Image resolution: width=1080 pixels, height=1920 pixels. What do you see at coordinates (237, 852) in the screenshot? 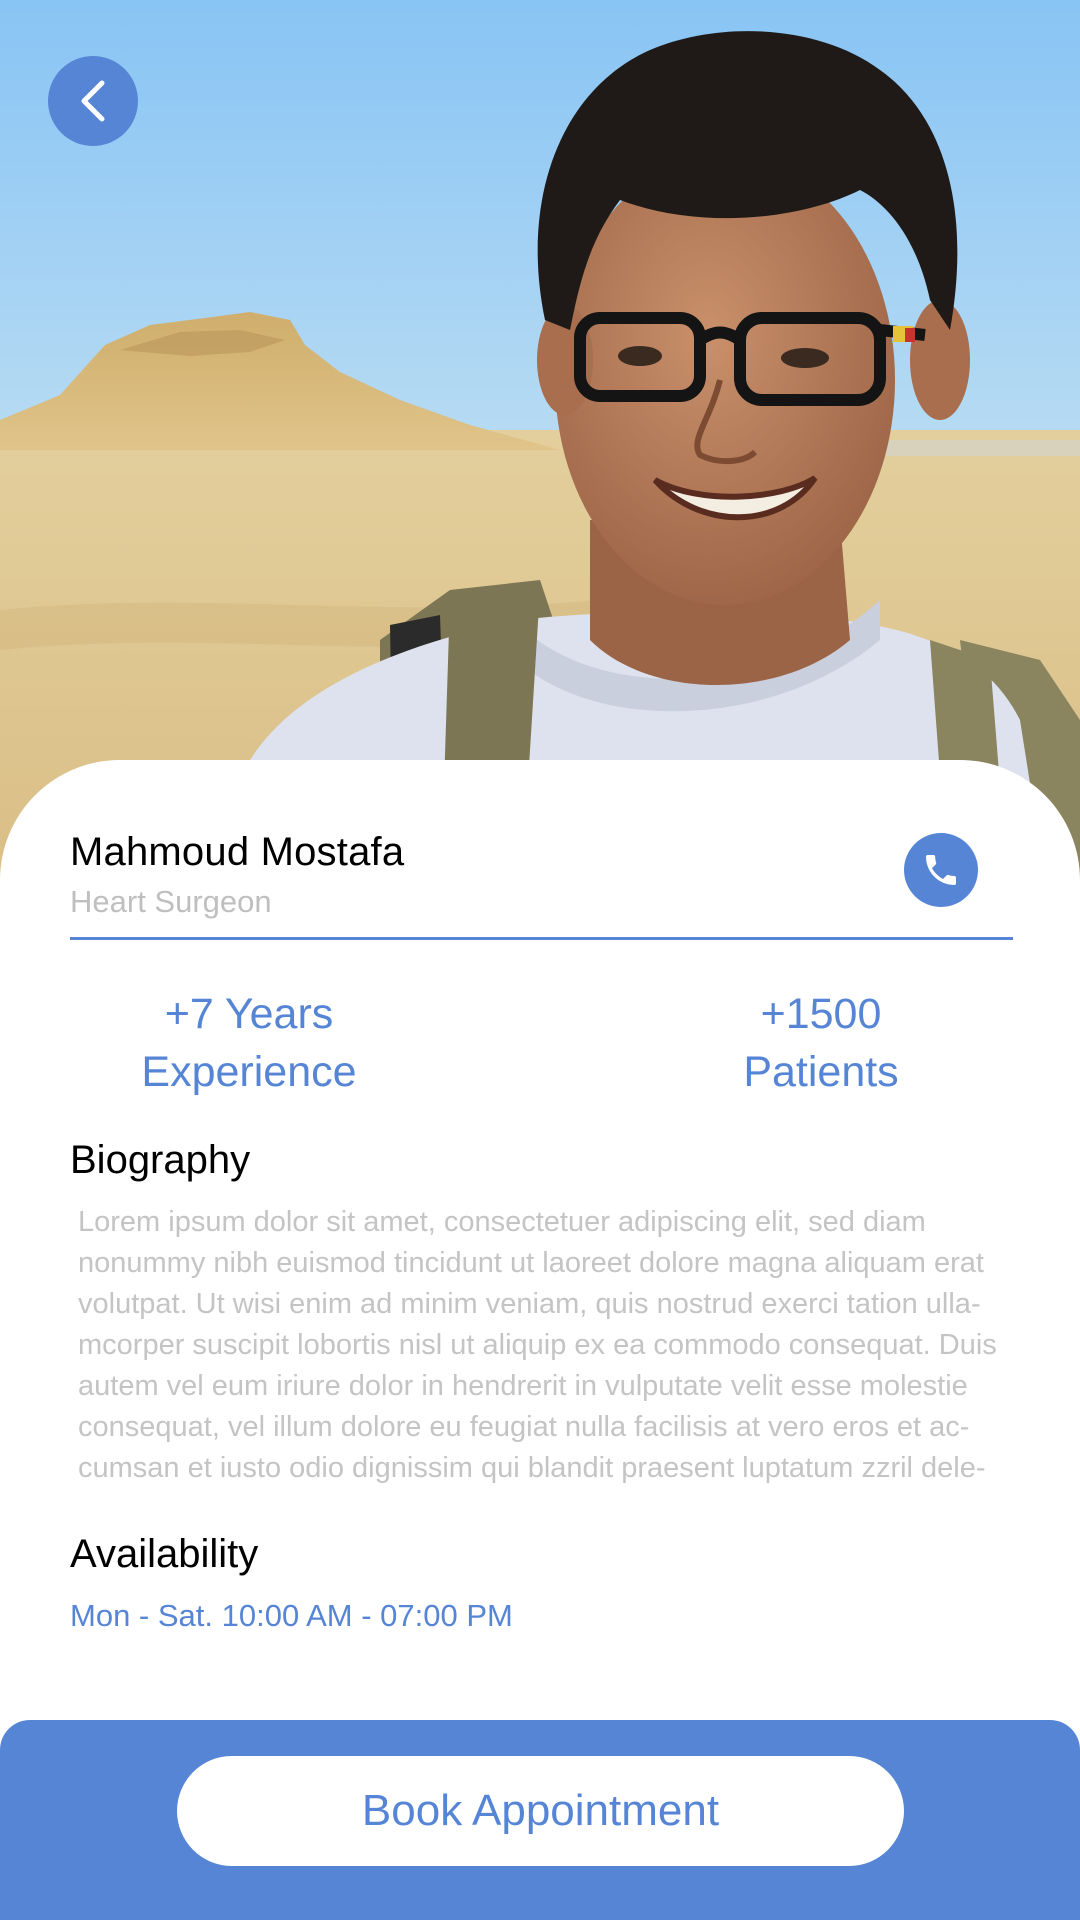
I see `doctor-name: Mahmoud Mostafa` at bounding box center [237, 852].